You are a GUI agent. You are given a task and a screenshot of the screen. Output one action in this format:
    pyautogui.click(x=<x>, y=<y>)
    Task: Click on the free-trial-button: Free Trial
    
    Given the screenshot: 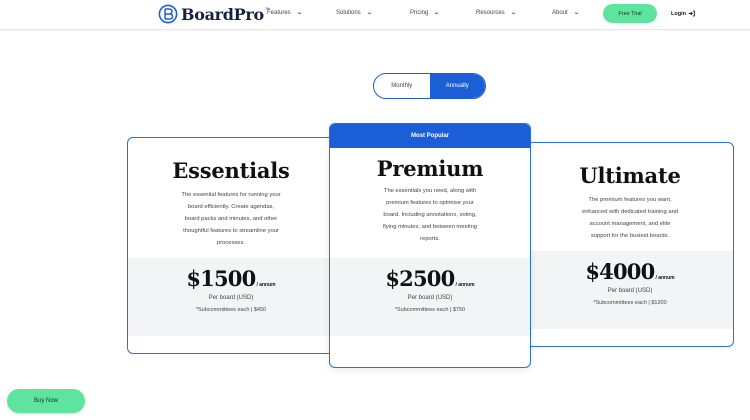 What is the action you would take?
    pyautogui.click(x=630, y=13)
    